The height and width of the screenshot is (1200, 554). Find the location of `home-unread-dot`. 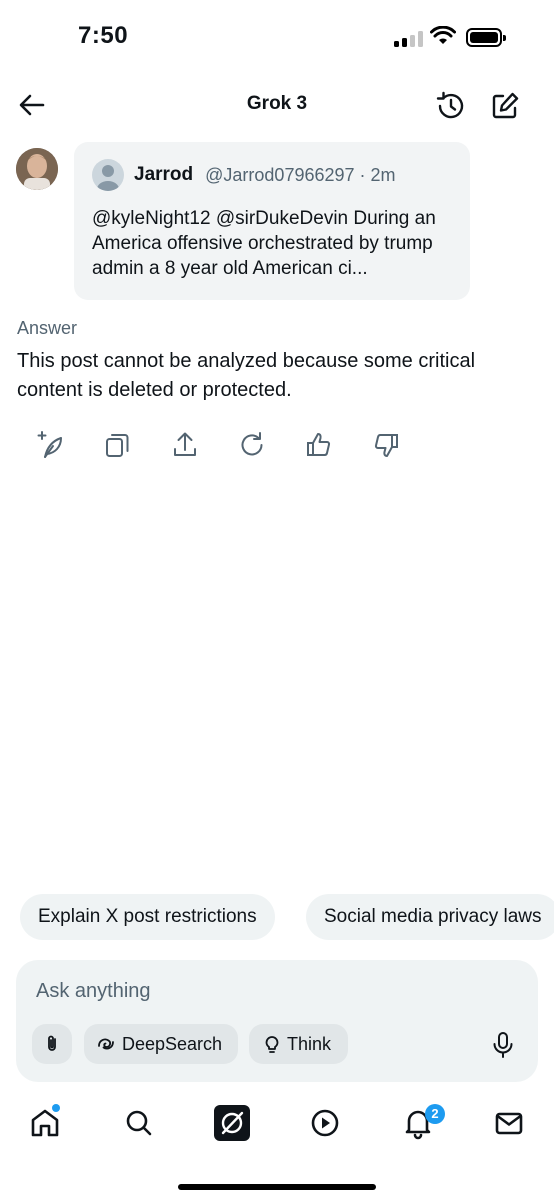

home-unread-dot is located at coordinates (56, 1108).